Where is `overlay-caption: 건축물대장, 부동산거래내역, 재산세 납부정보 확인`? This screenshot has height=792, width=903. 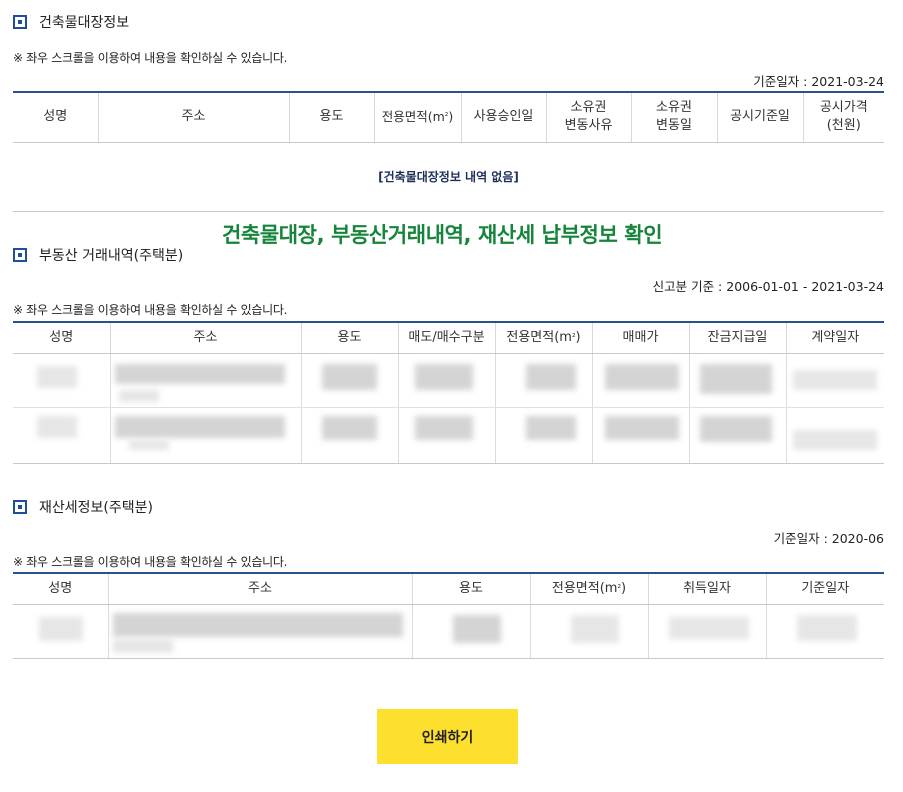 overlay-caption: 건축물대장, 부동산거래내역, 재산세 납부정보 확인 is located at coordinates (442, 235).